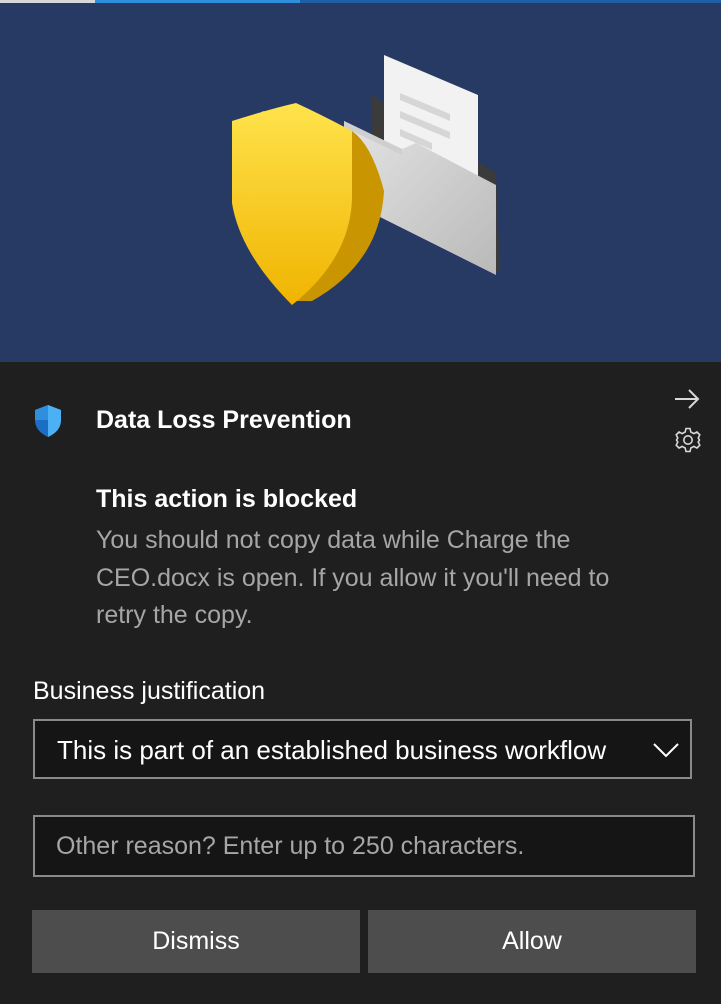 This screenshot has height=1004, width=721. I want to click on chevron-down-icon, so click(666, 750).